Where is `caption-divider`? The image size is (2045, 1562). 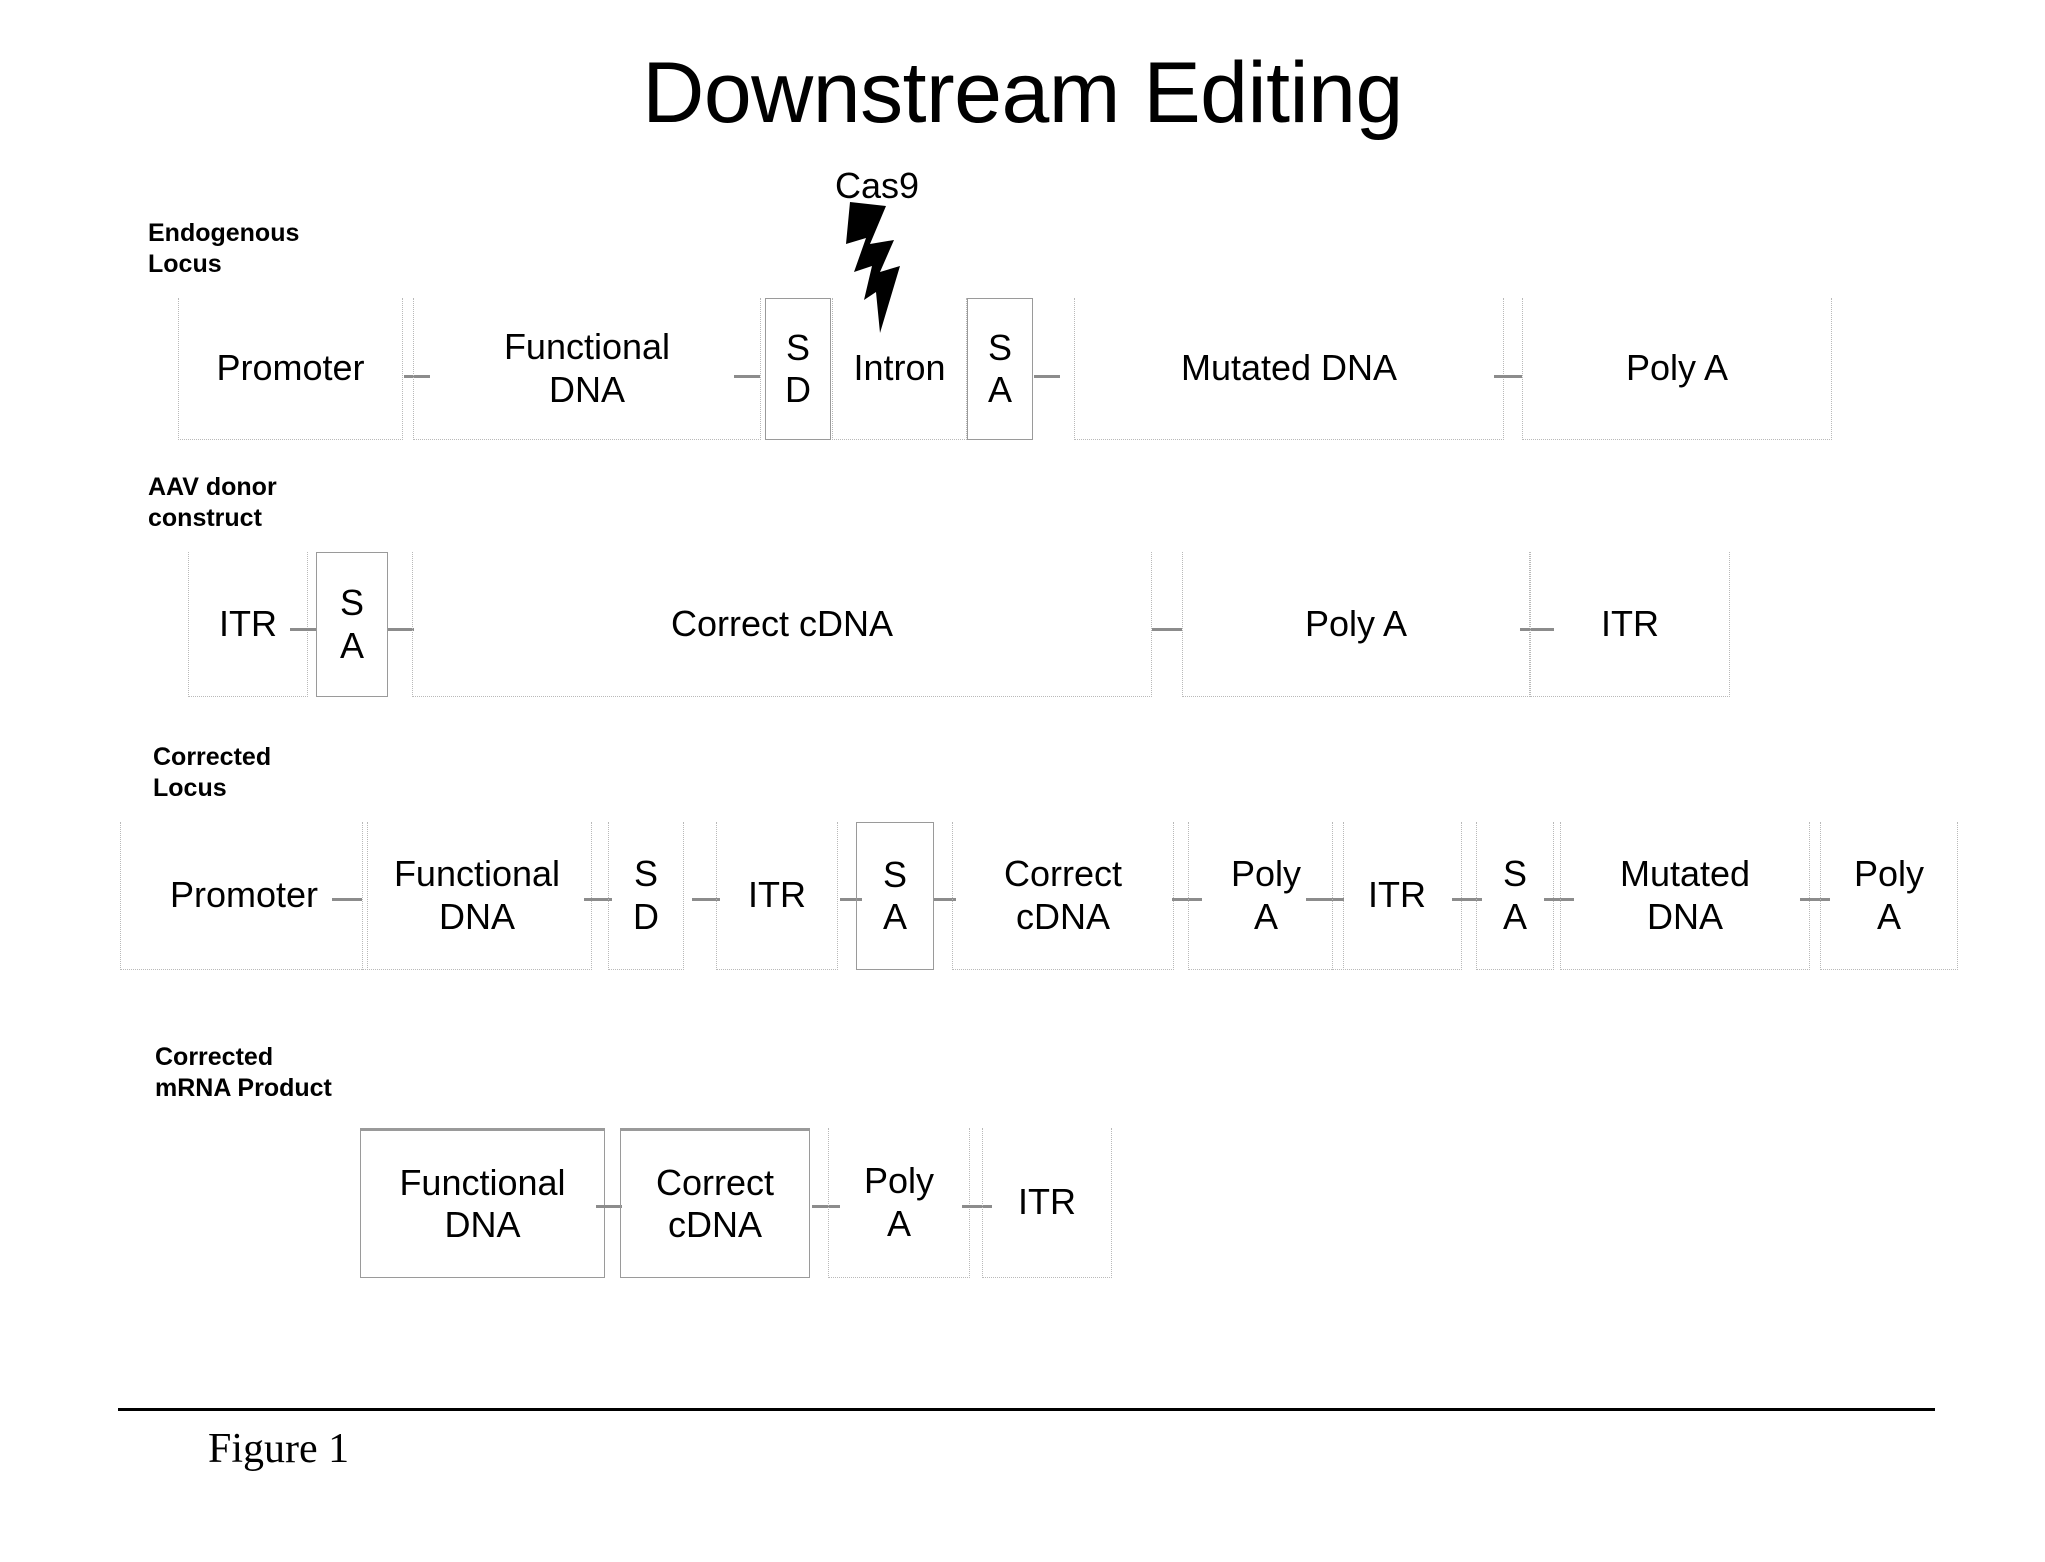 caption-divider is located at coordinates (1026, 1409).